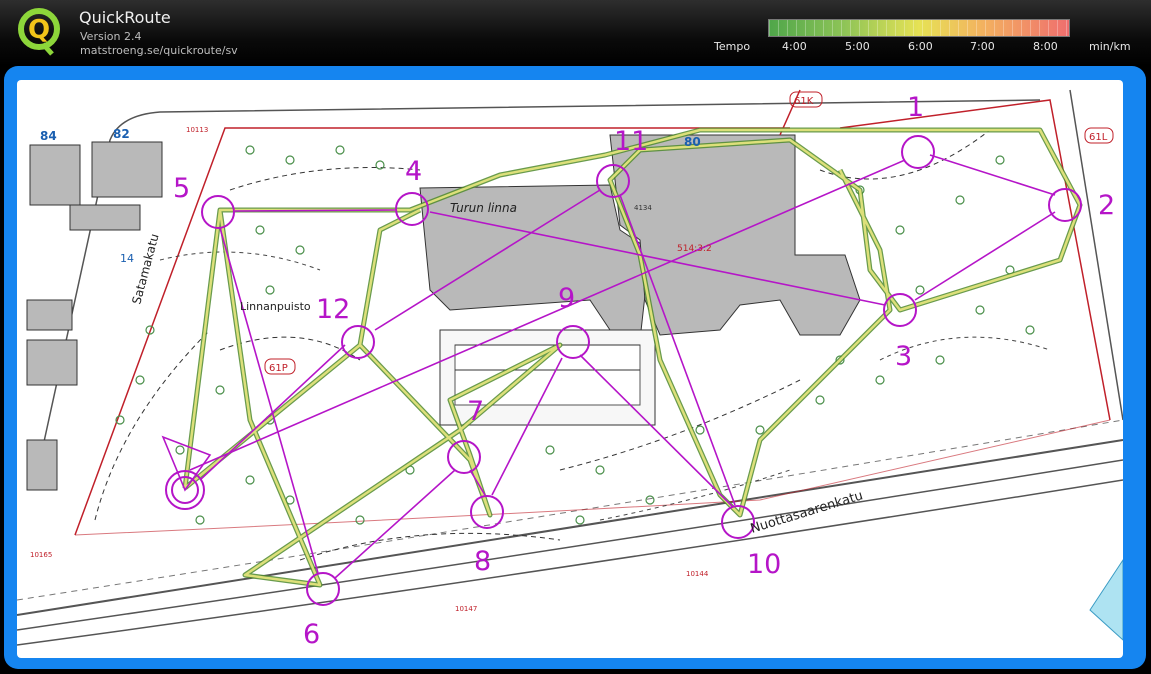 The width and height of the screenshot is (1151, 674). Describe the element at coordinates (697, 574) in the screenshot. I see `small-label: 10144` at that location.